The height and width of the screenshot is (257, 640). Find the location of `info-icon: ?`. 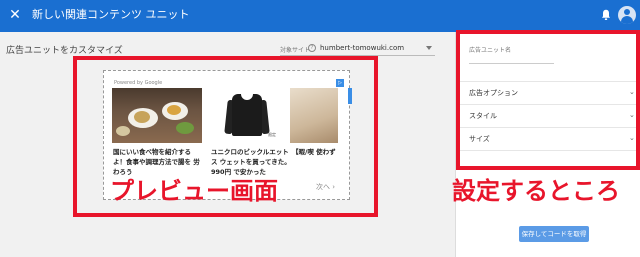

info-icon: ? is located at coordinates (312, 48).